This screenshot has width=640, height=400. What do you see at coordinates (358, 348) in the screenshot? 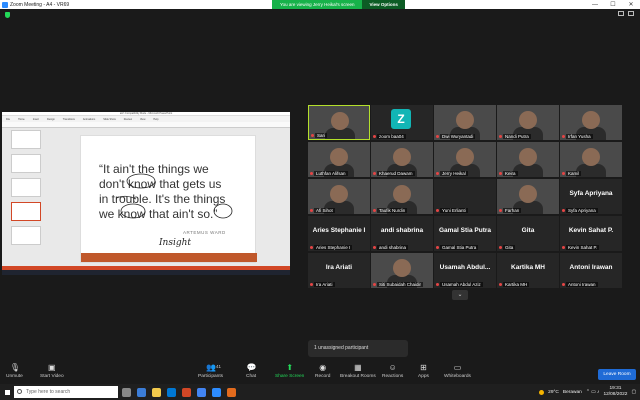
I see `unassigned-participant-notice: 1 unassigned participant` at bounding box center [358, 348].